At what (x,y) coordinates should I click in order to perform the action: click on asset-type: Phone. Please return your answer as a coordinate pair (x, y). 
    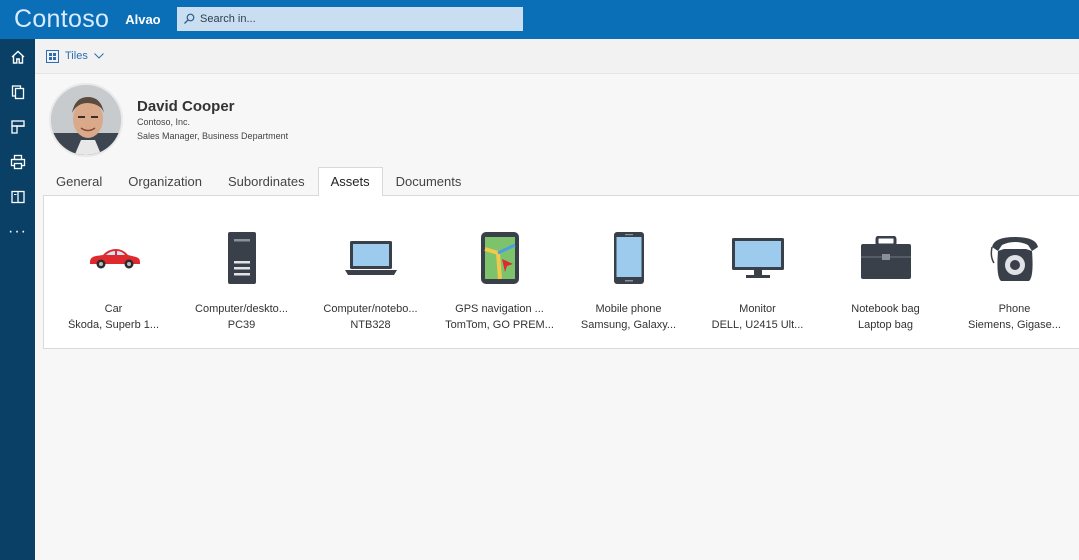
    Looking at the image, I should click on (1014, 309).